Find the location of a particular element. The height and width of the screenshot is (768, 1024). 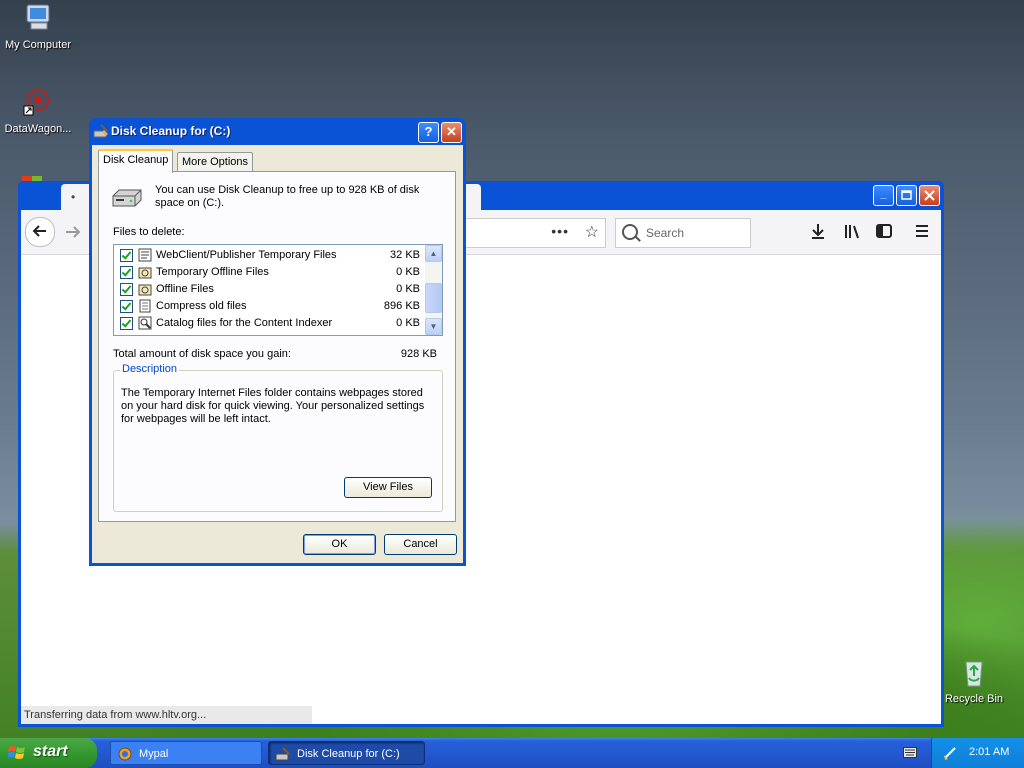

bookmark-star-icon: ☆ is located at coordinates (592, 232).